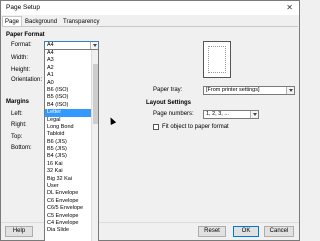  I want to click on reset-button: Reset, so click(212, 231).